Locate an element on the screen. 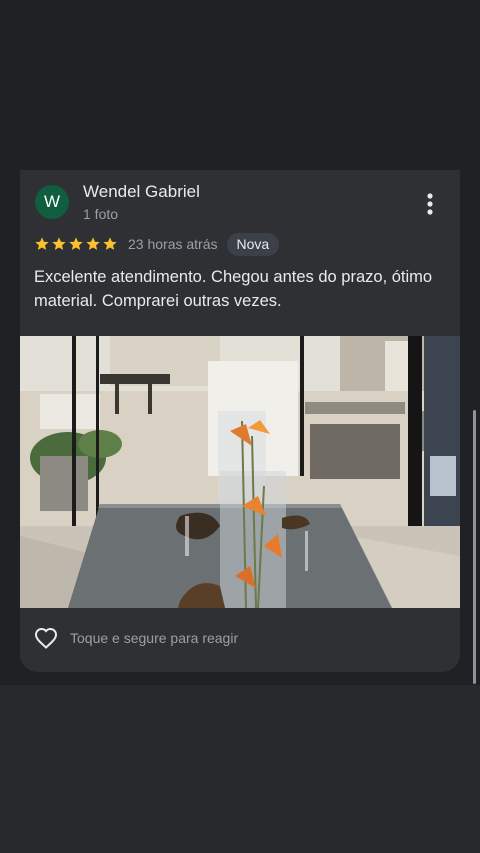  author-avatar: W is located at coordinates (52, 202).